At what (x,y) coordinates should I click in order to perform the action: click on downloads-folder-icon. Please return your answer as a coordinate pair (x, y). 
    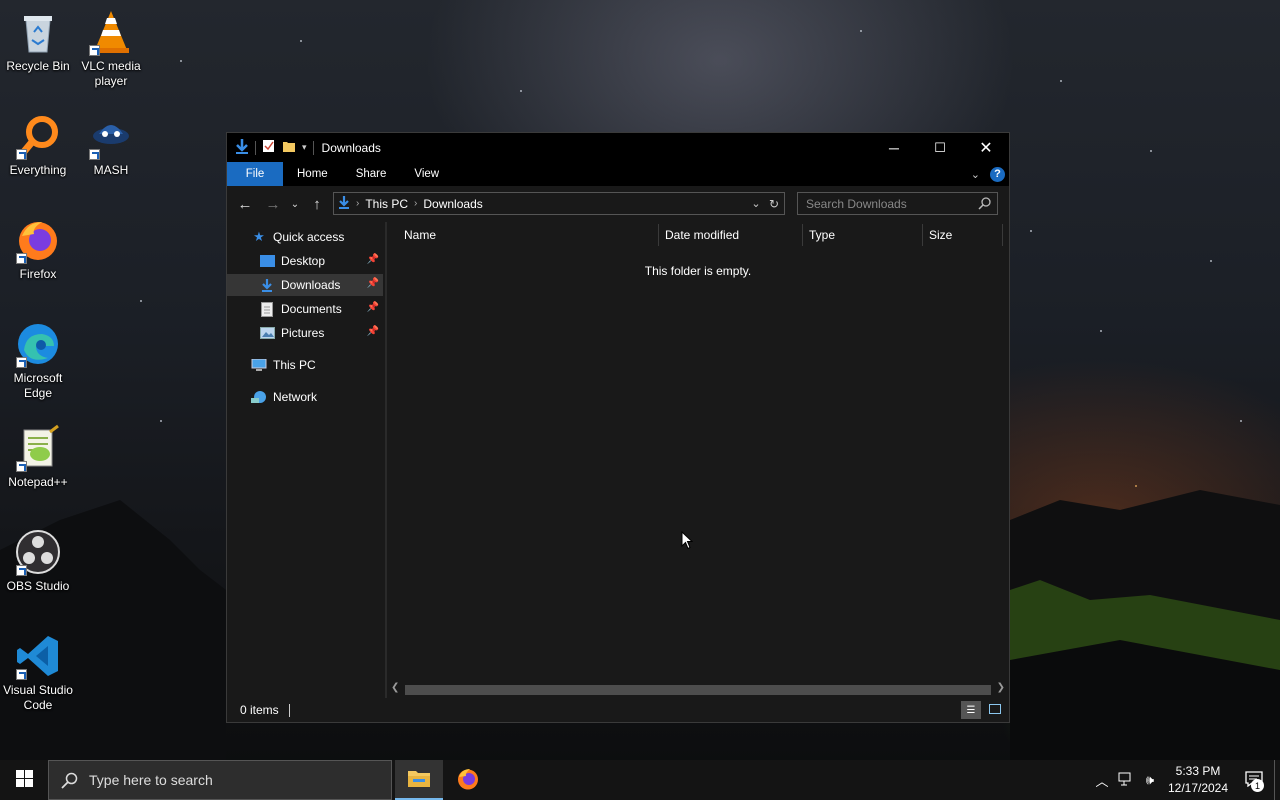
    Looking at the image, I should click on (242, 147).